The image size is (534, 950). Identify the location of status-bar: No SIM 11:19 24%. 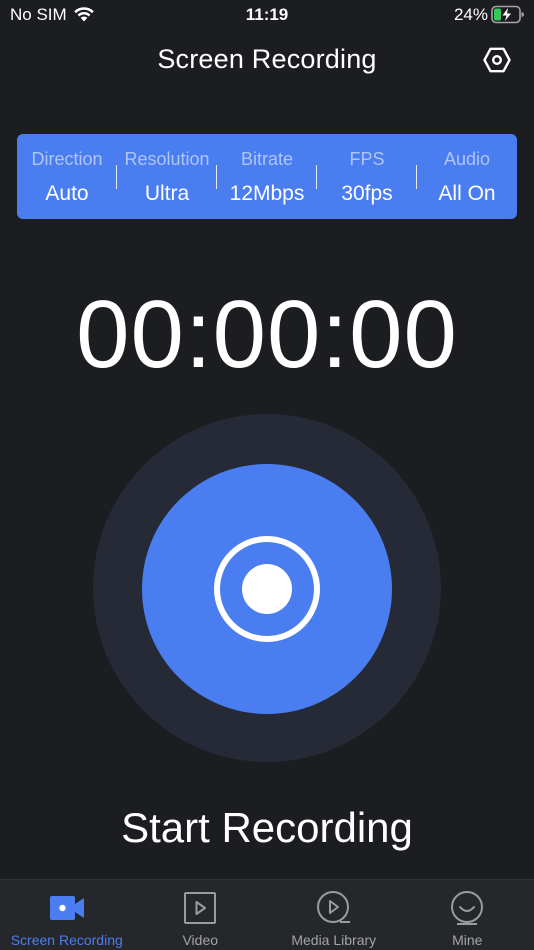
(267, 16).